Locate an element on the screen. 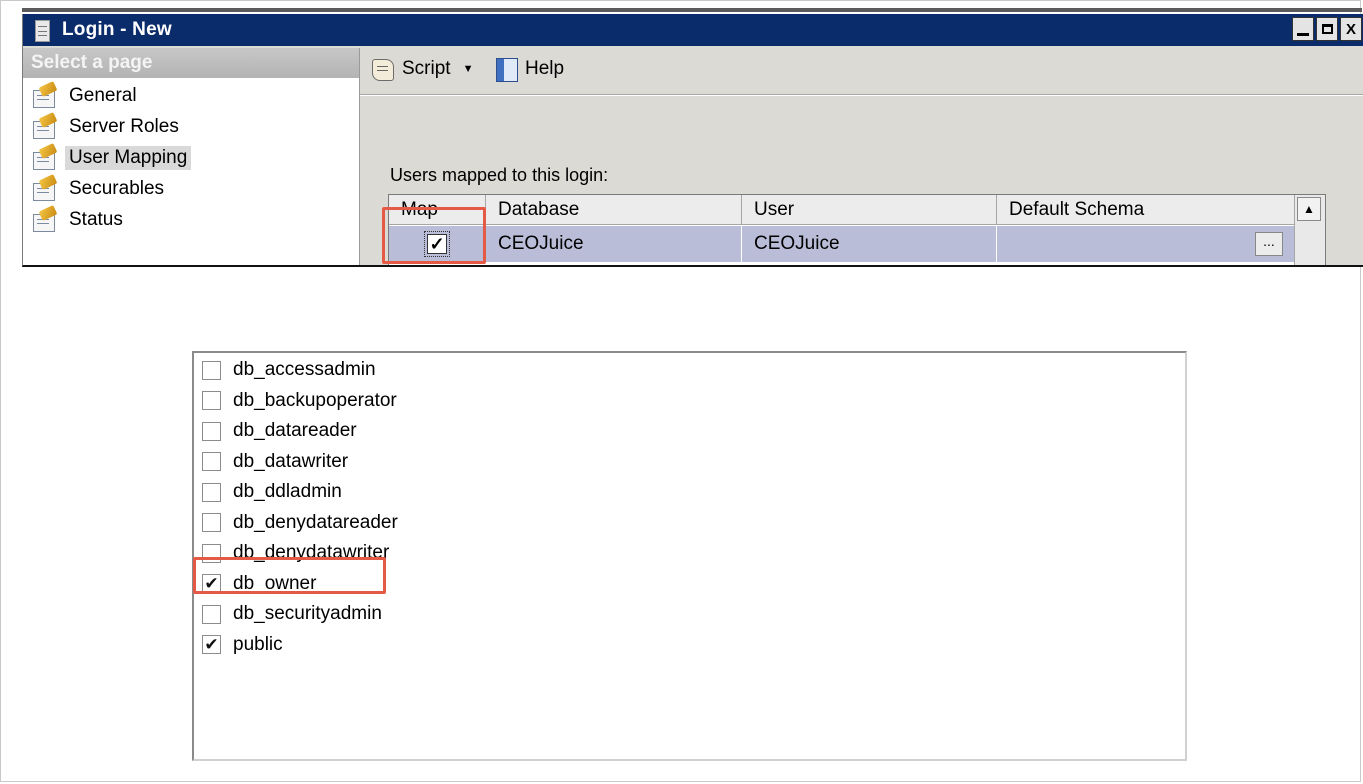 This screenshot has height=784, width=1363. sidebar-item-securables: Securables is located at coordinates (111, 188).